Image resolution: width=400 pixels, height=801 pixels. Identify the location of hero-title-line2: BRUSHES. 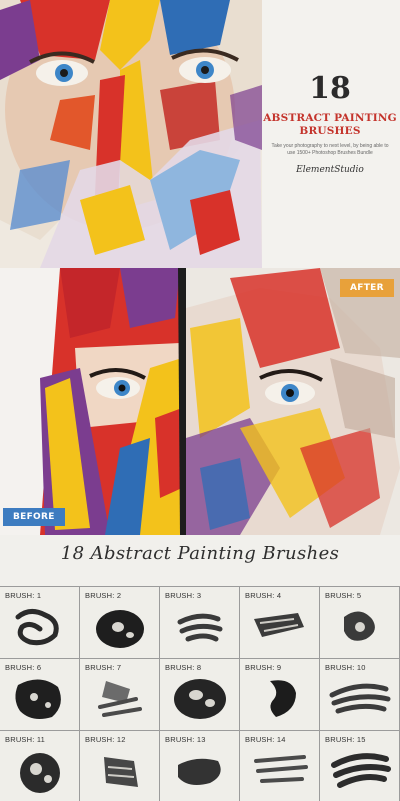
(330, 130).